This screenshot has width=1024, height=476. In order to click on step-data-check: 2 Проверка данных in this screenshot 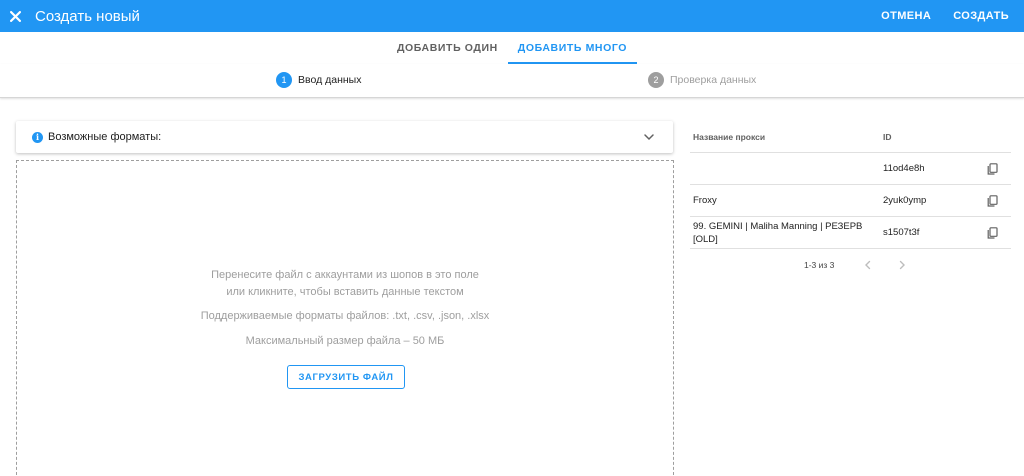, I will do `click(702, 80)`.